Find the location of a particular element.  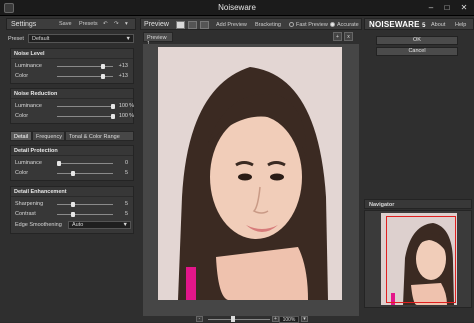

dp-color-row: Color 5 is located at coordinates (73, 173).